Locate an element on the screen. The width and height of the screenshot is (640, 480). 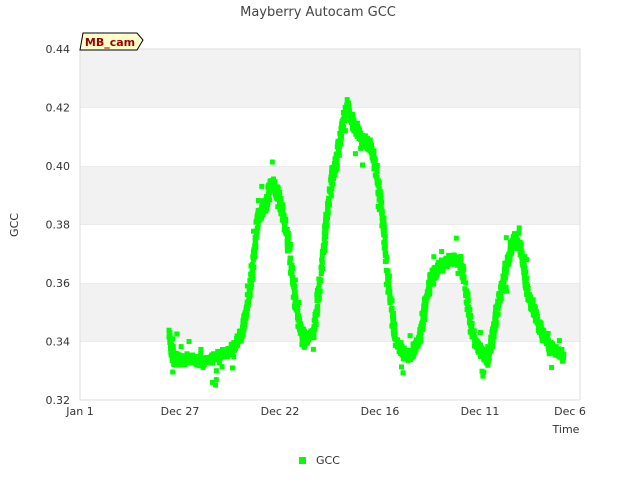
x-axis-label: Time is located at coordinates (566, 429).